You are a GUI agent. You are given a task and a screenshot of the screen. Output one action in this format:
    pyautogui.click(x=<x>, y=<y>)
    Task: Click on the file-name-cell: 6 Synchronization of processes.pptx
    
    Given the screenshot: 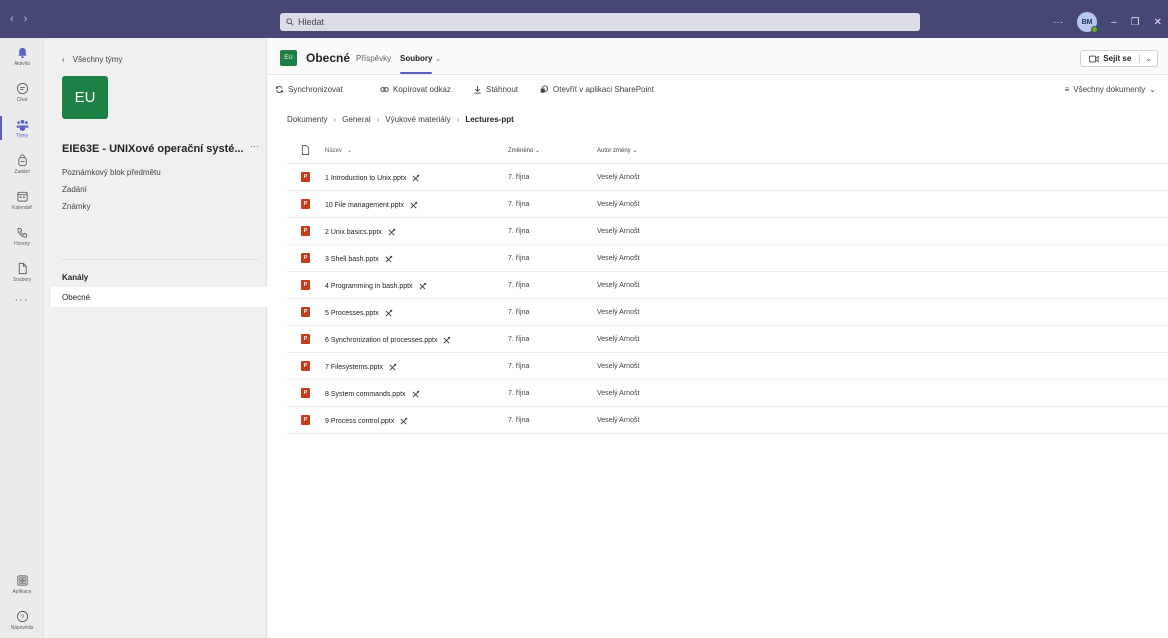 What is the action you would take?
    pyautogui.click(x=388, y=340)
    